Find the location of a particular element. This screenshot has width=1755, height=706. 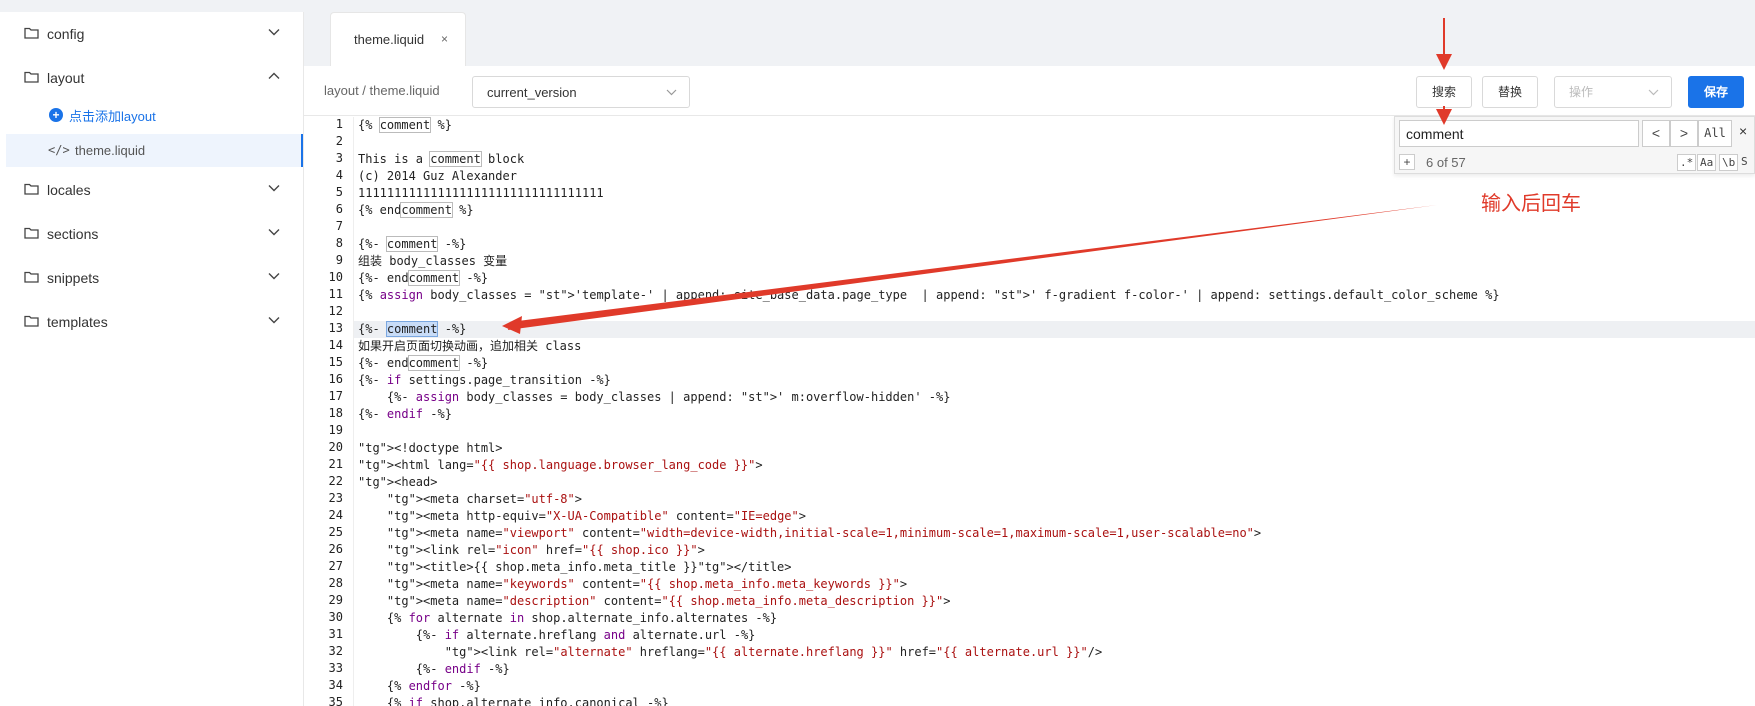

add-layout-label: 点击添加layout is located at coordinates (112, 116).